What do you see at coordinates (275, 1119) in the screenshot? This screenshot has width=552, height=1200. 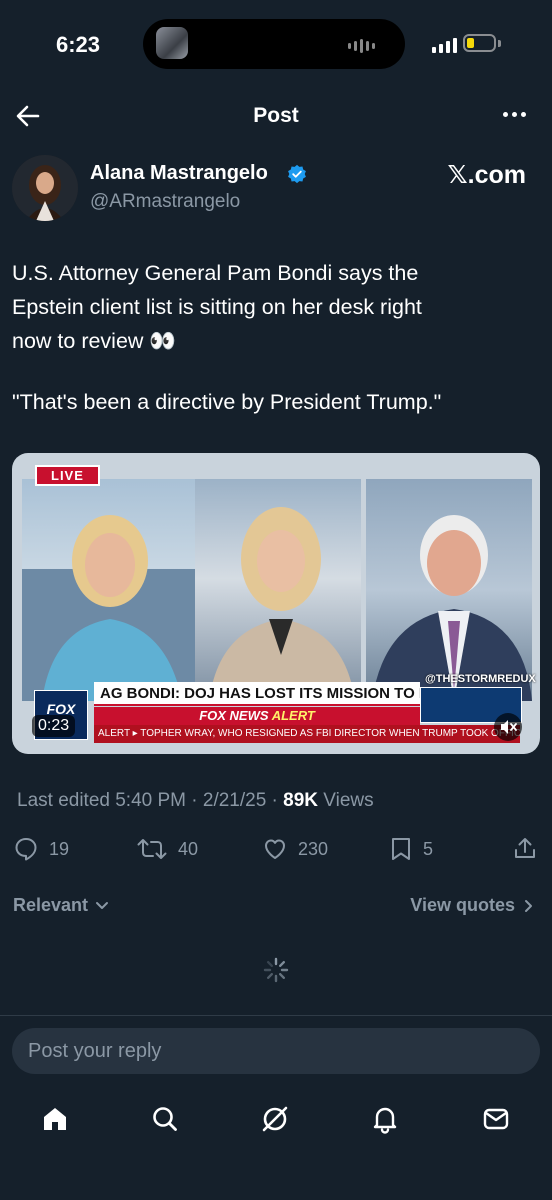 I see `grok-icon` at bounding box center [275, 1119].